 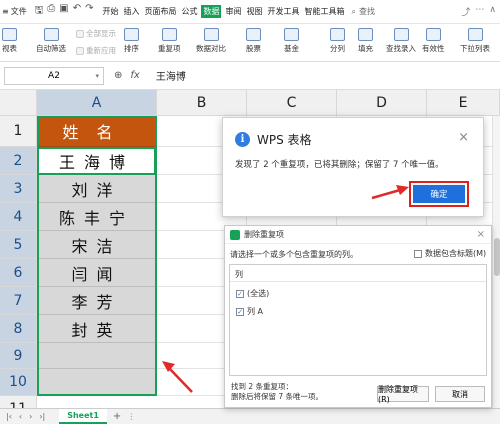 I want to click on row-header-10: 10, so click(x=18, y=382).